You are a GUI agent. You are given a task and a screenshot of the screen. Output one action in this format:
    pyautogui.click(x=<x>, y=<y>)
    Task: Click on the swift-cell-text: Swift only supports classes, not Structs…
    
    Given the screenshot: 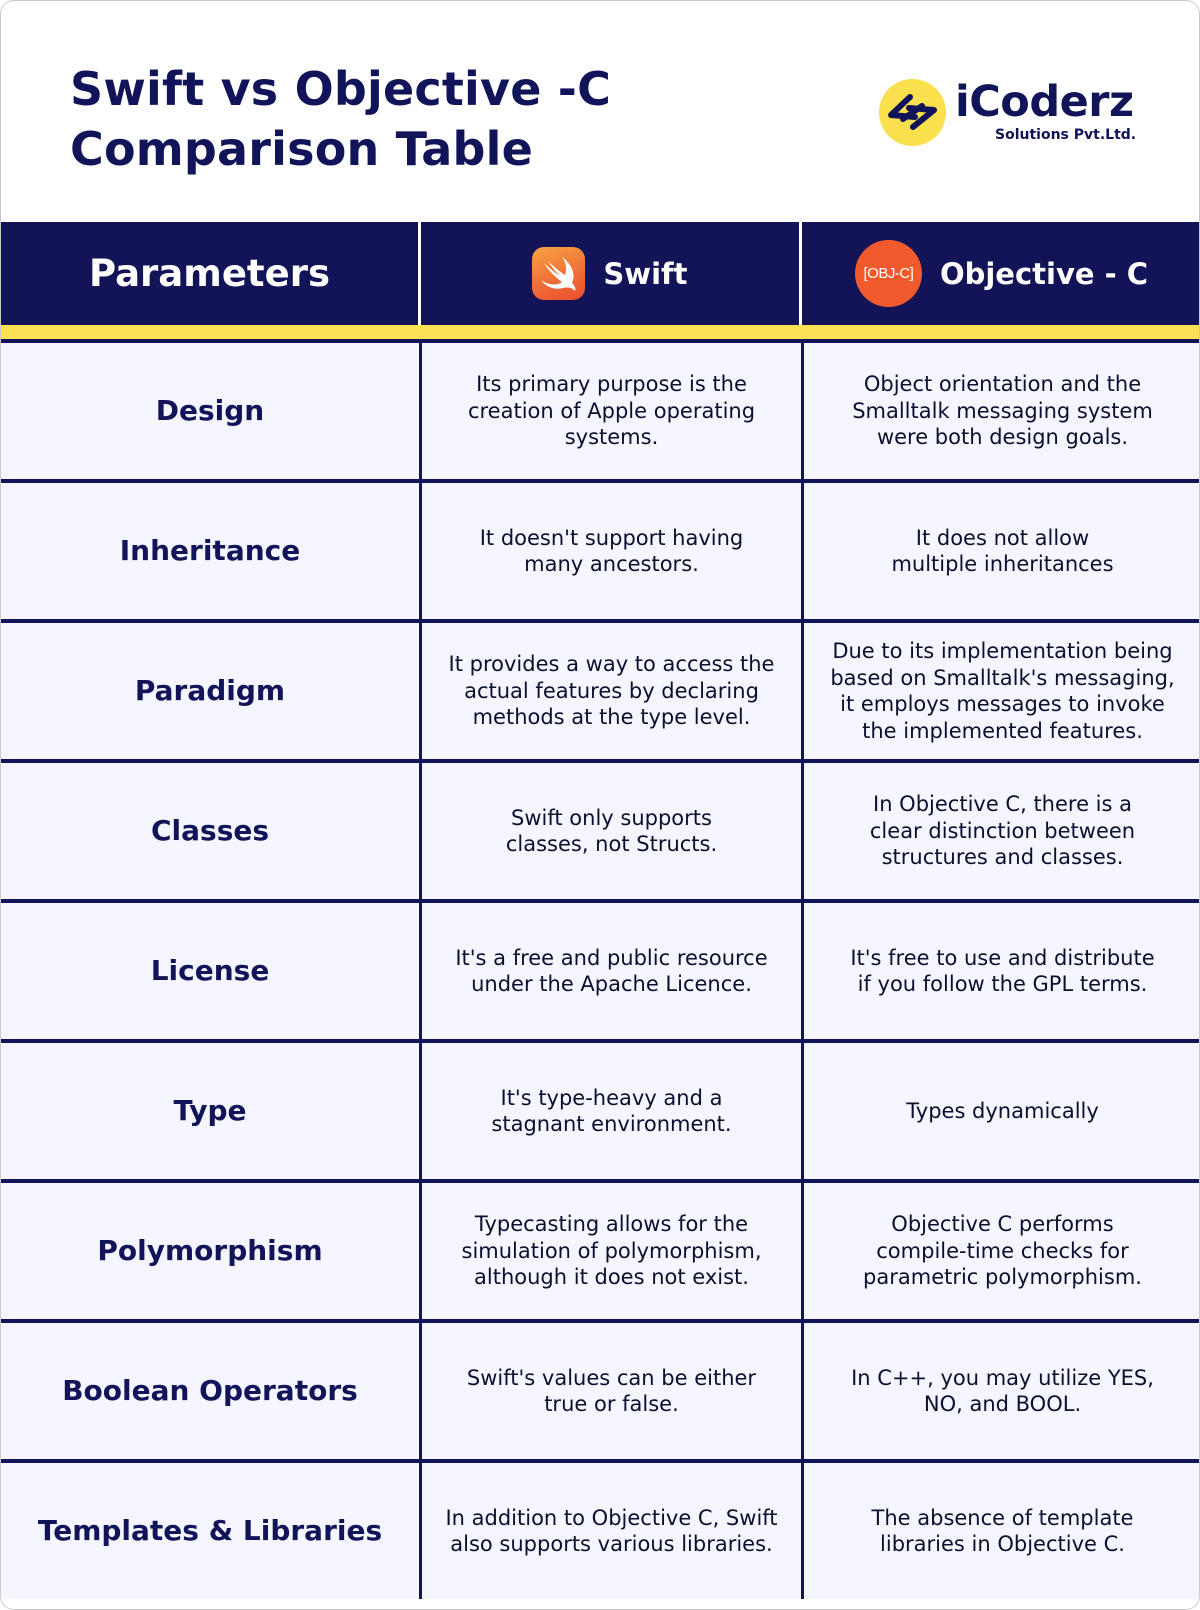 What is the action you would take?
    pyautogui.click(x=611, y=831)
    